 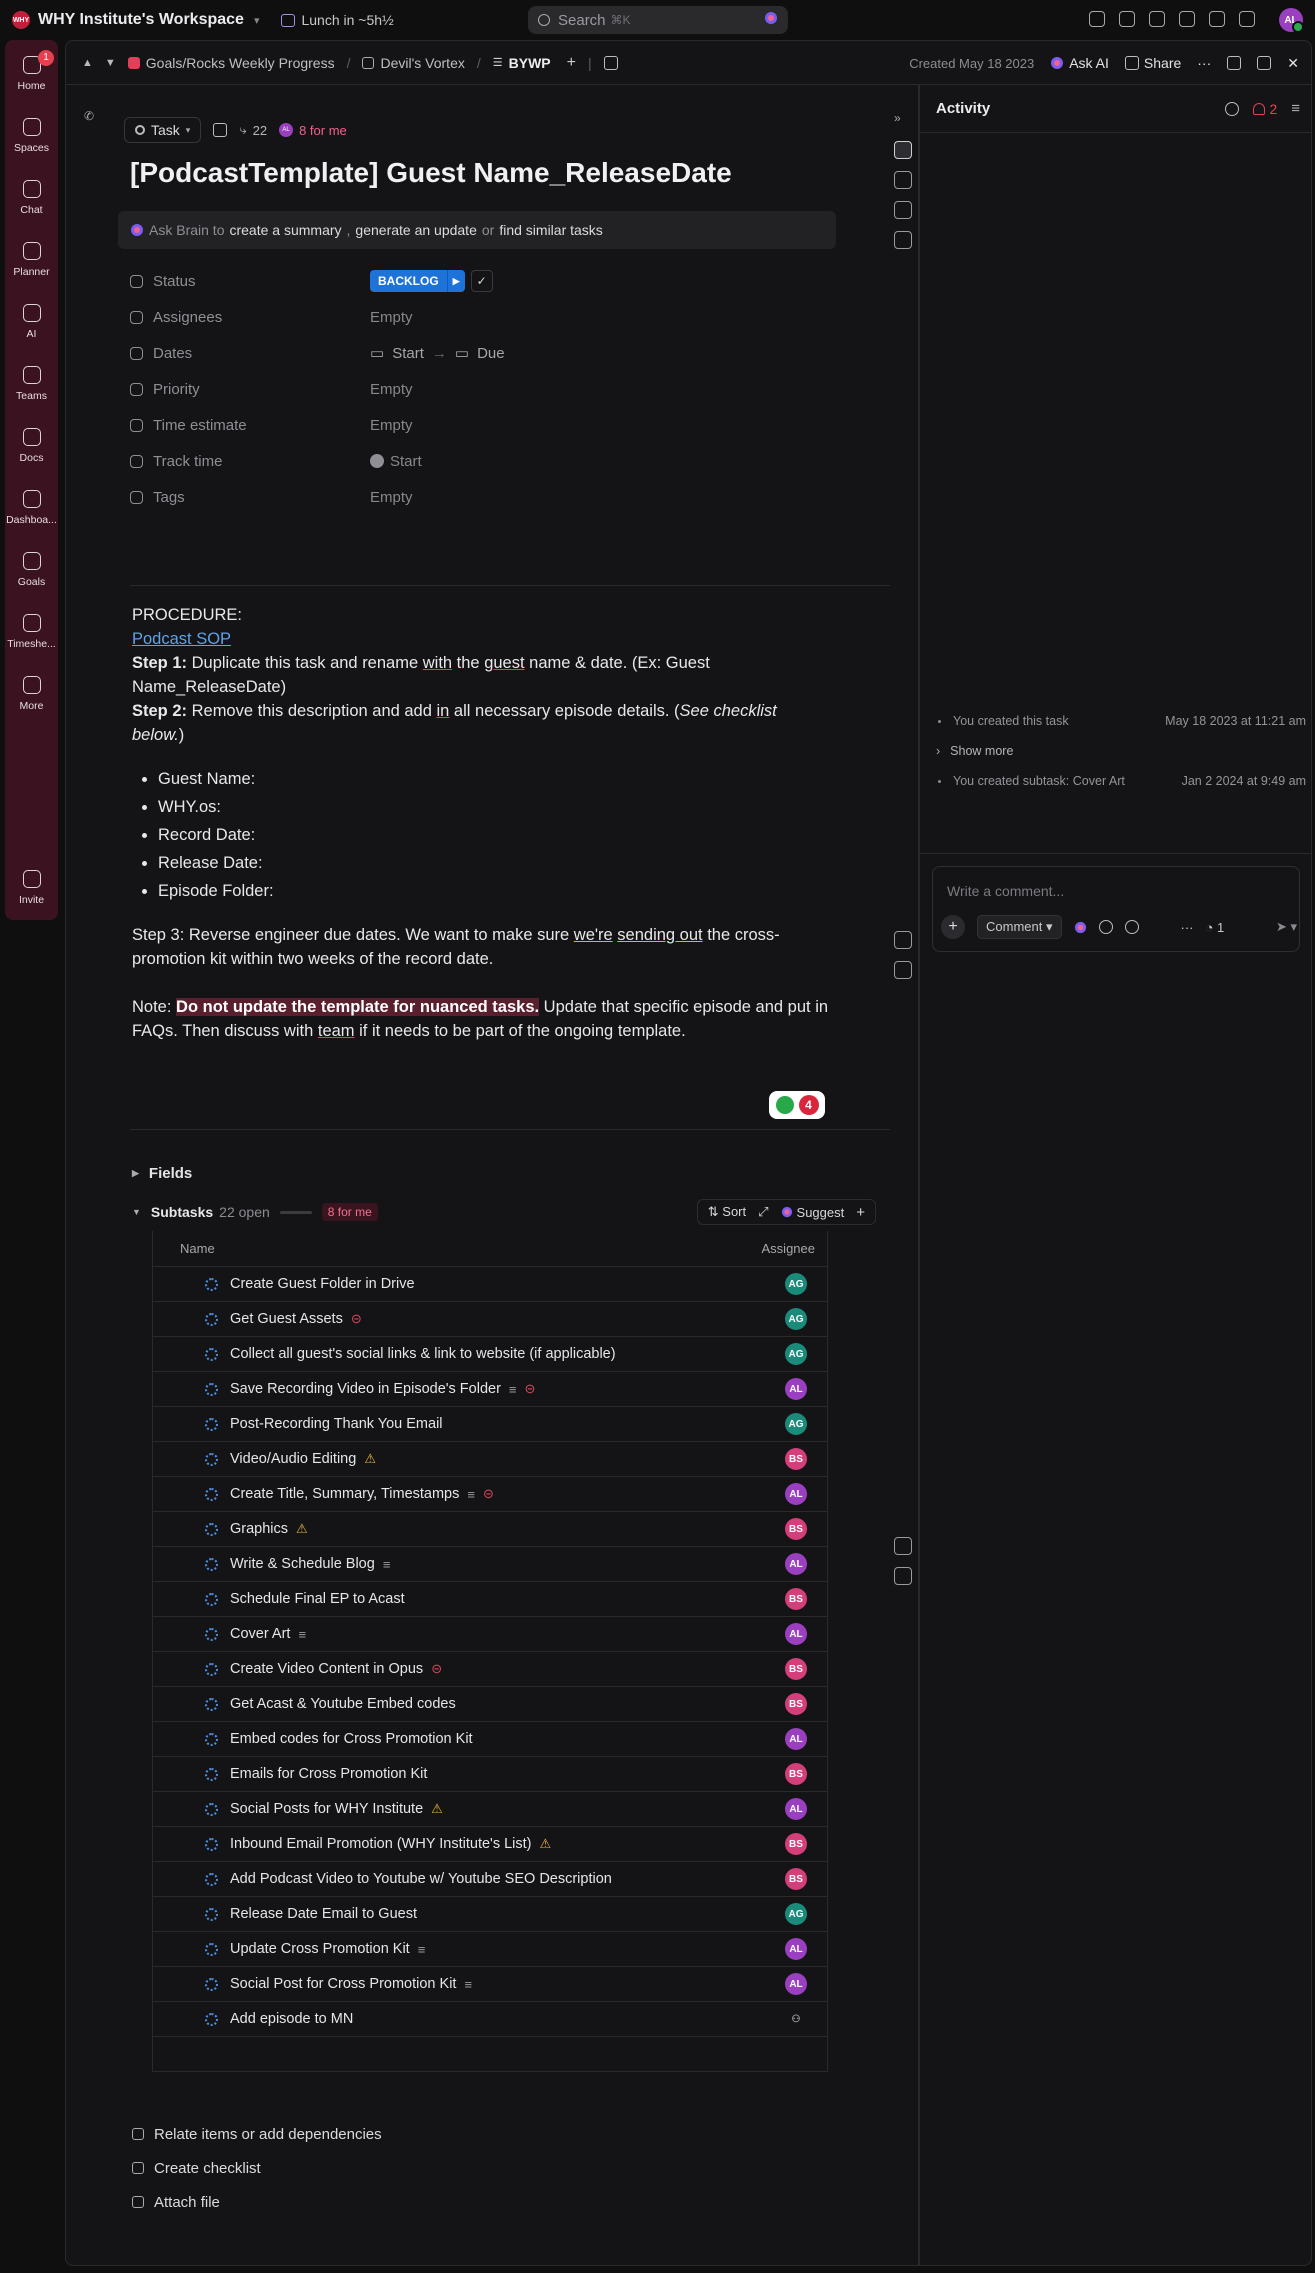 What do you see at coordinates (490, 1494) in the screenshot?
I see `table-row: Create Title, Summary, Timestamps ≡ ⊝ AL` at bounding box center [490, 1494].